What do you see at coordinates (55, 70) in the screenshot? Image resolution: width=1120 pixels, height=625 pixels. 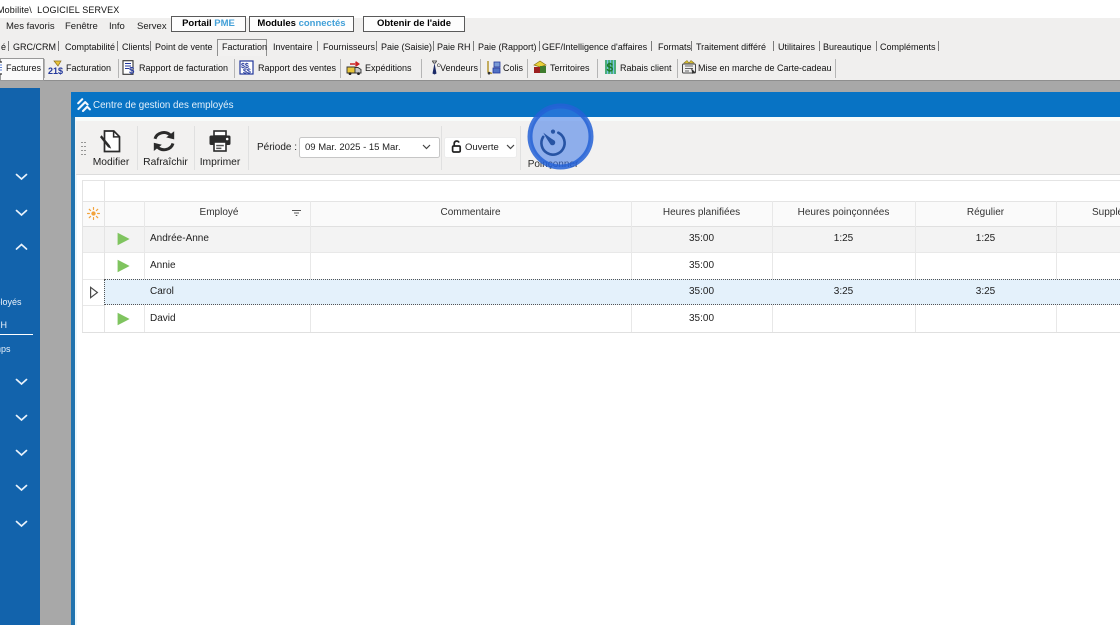 I see `svg-text: 21$` at bounding box center [55, 70].